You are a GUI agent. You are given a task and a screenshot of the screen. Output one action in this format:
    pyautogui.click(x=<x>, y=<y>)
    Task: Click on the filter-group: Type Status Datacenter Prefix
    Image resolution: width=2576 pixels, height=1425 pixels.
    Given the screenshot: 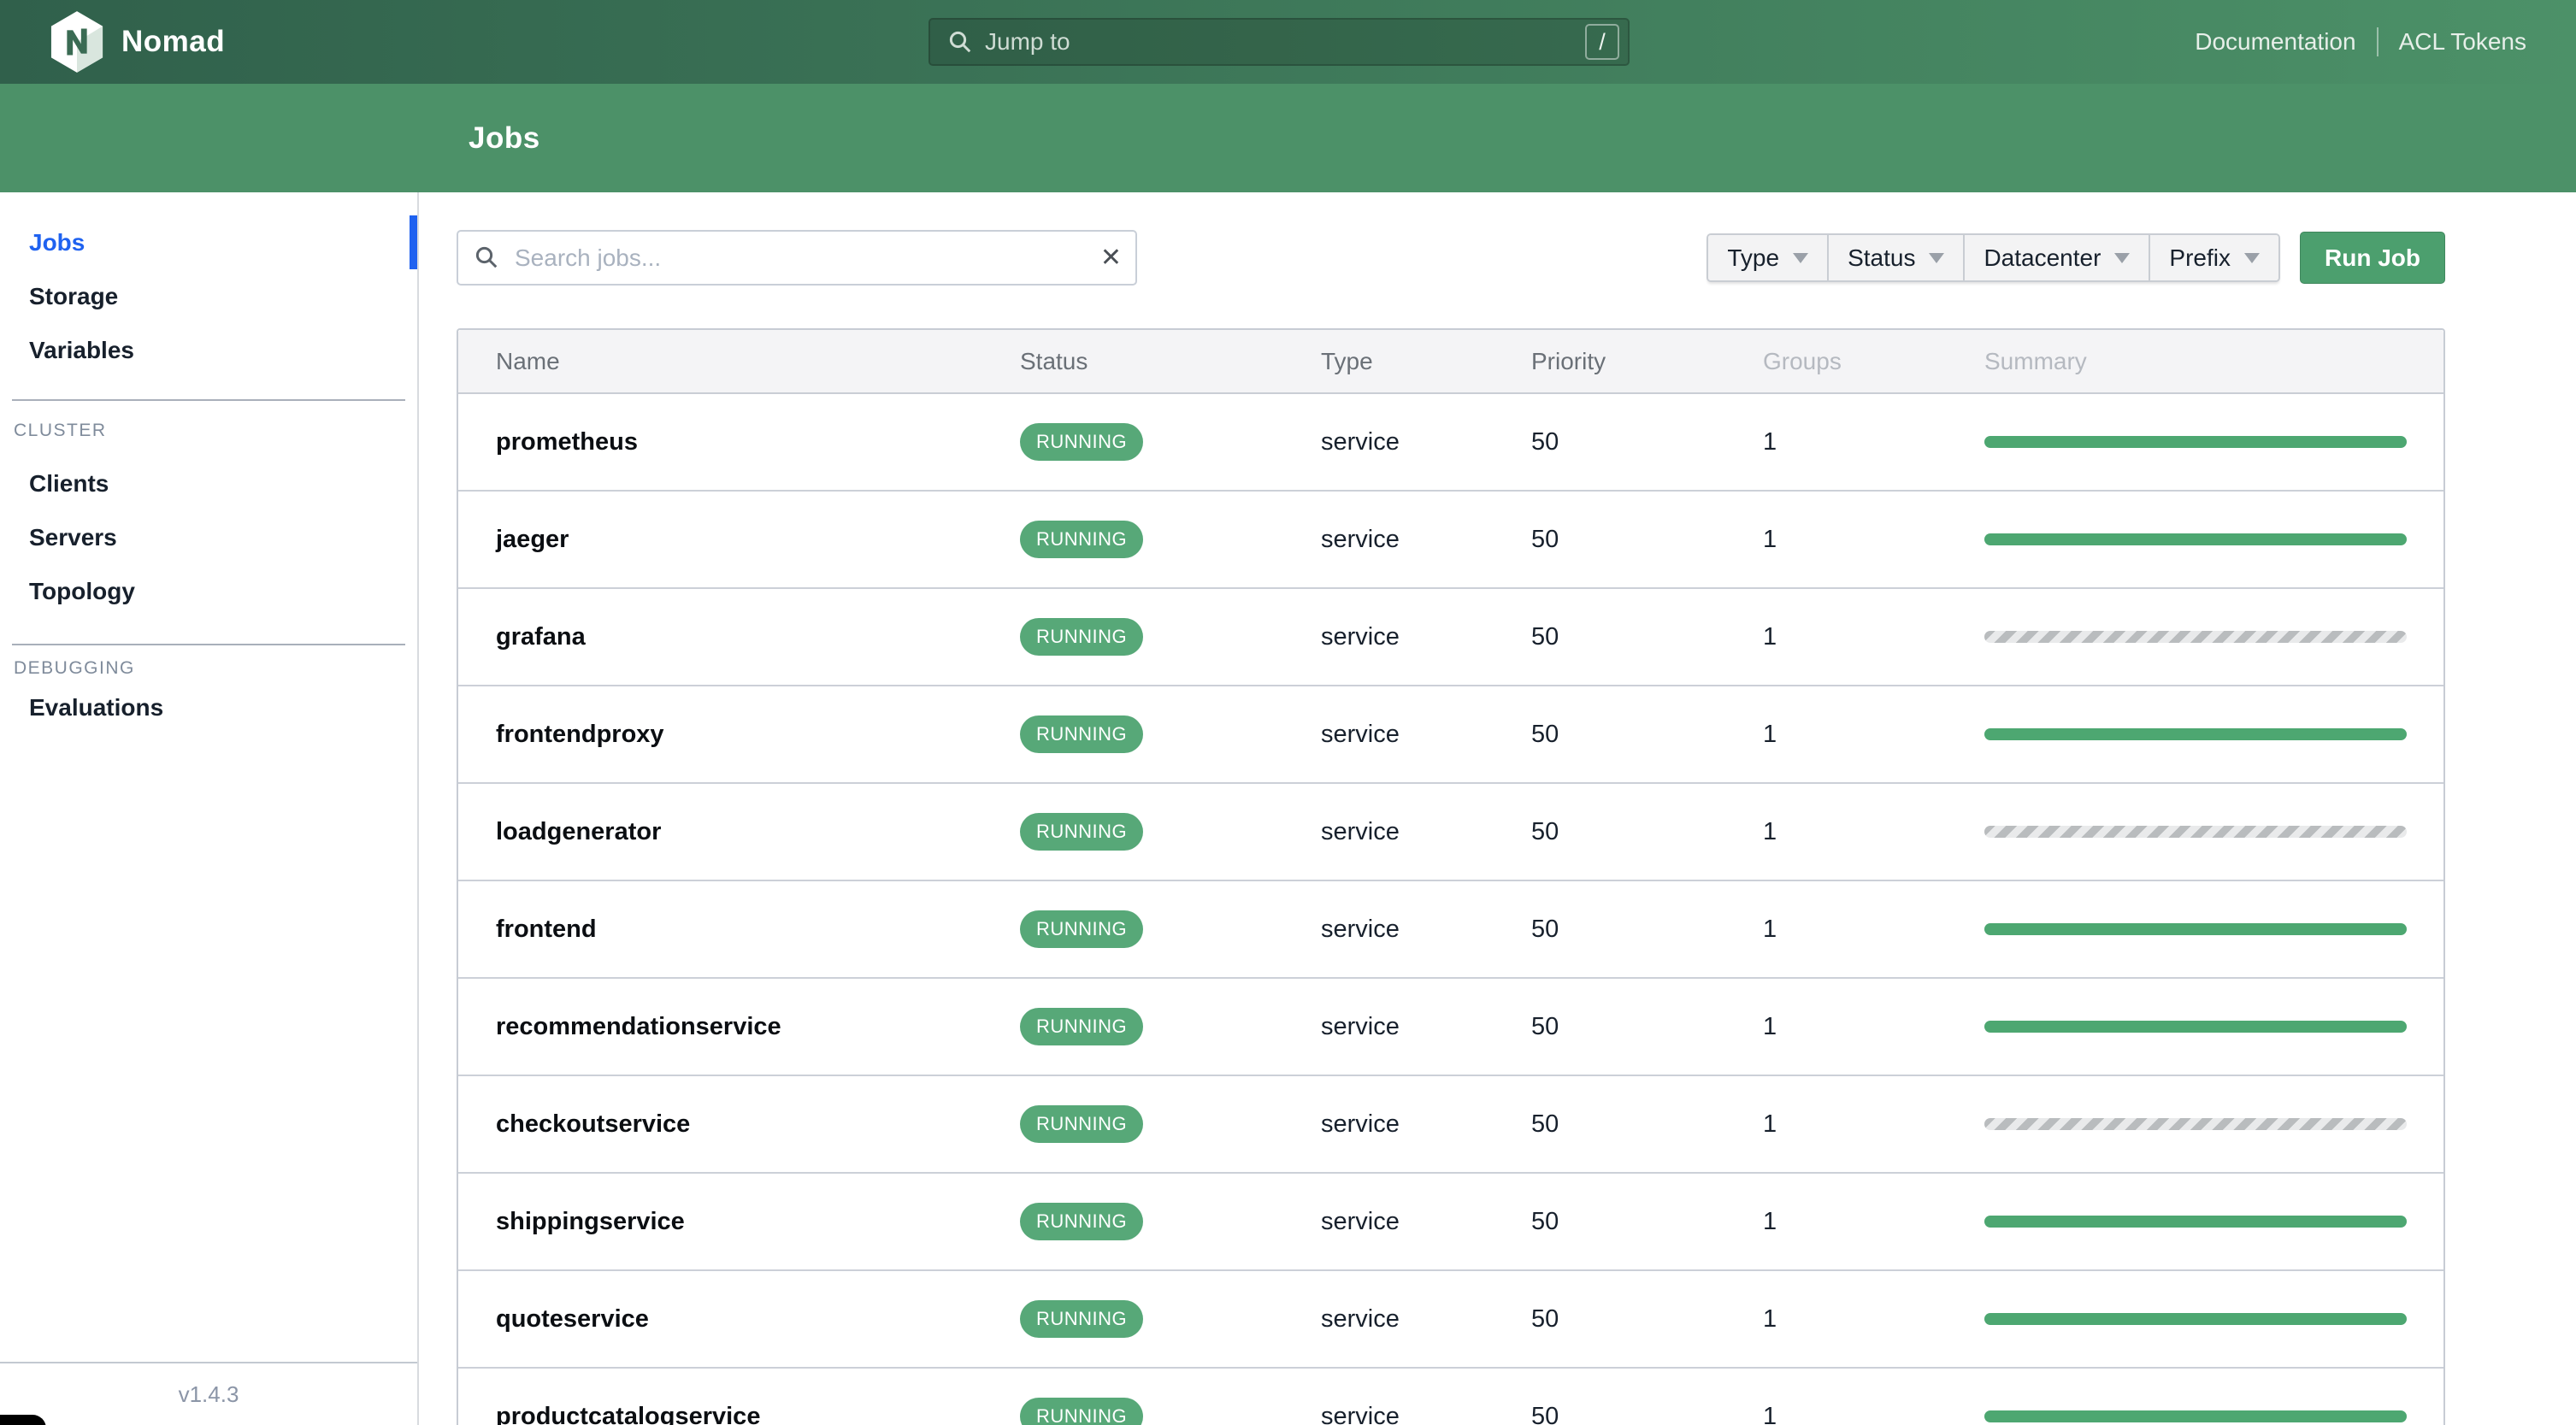 What is the action you would take?
    pyautogui.click(x=1993, y=257)
    